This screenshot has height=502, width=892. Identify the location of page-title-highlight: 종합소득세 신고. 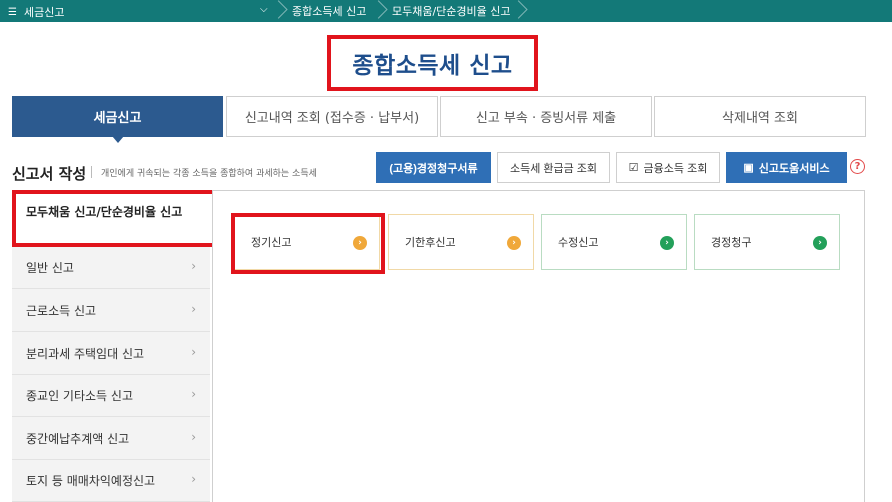
(432, 63).